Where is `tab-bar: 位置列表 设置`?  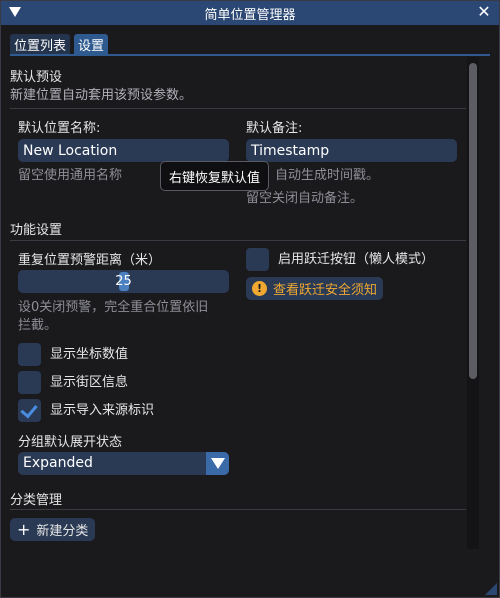 tab-bar: 位置列表 设置 is located at coordinates (59, 44).